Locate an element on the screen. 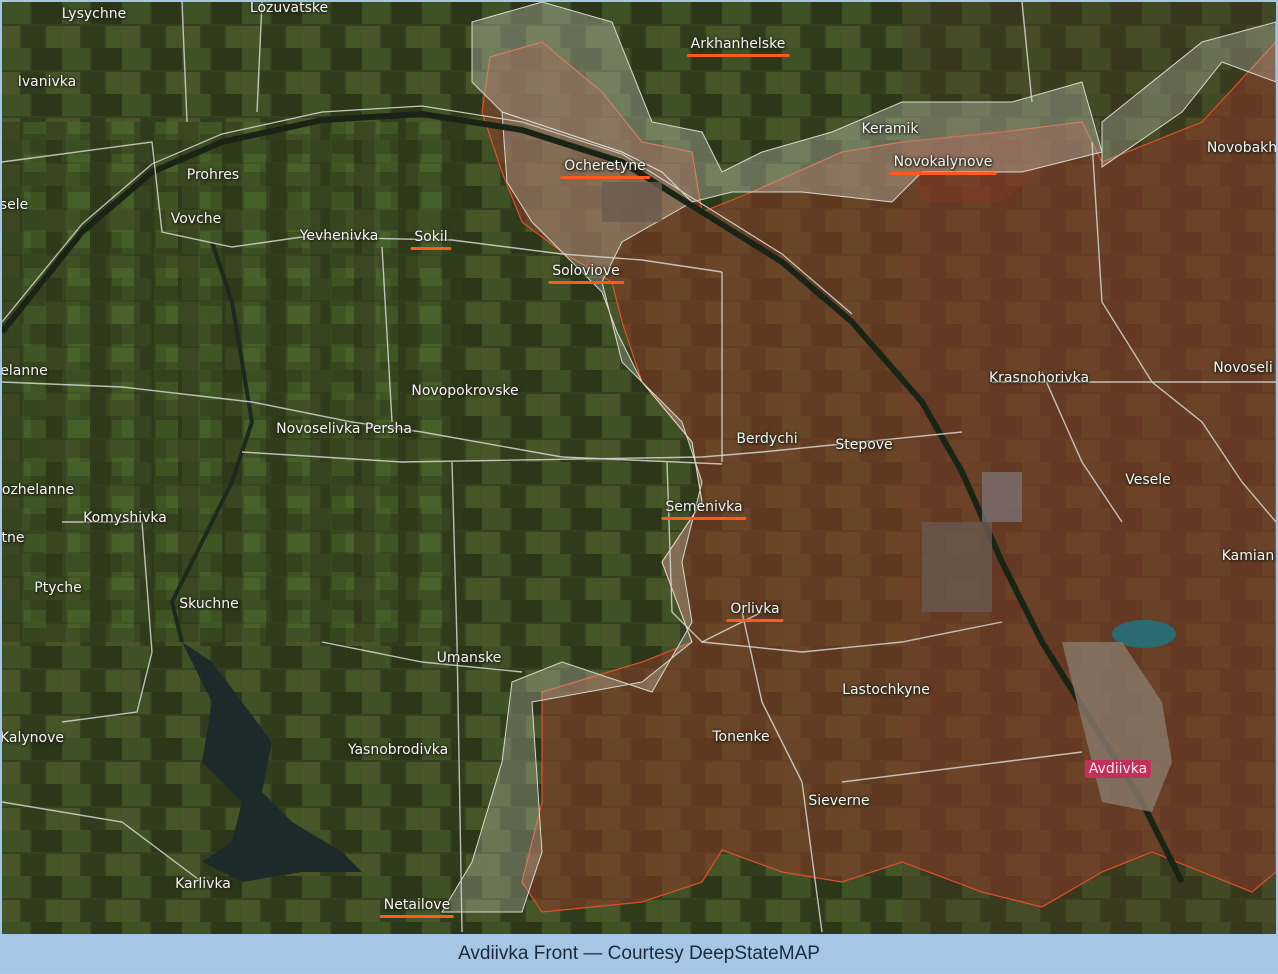  place-label-novopokrovske: Novopokrovske is located at coordinates (465, 391).